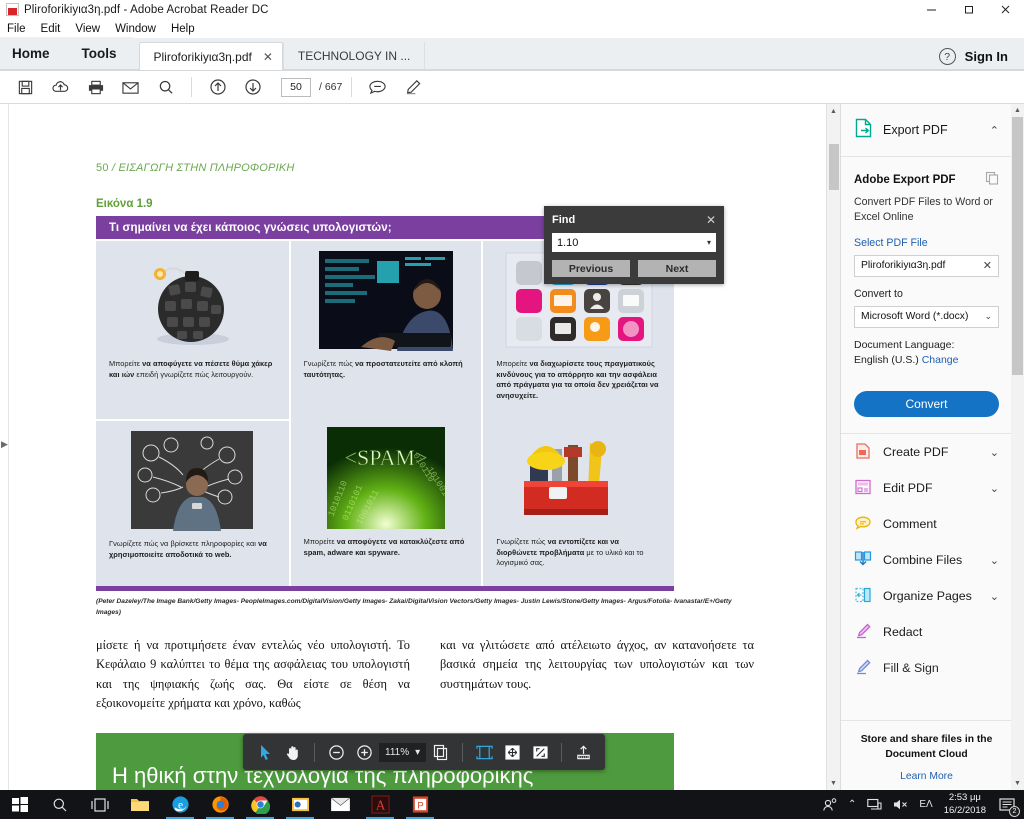 The height and width of the screenshot is (819, 1024). I want to click on next-page-icon, so click(252, 87).